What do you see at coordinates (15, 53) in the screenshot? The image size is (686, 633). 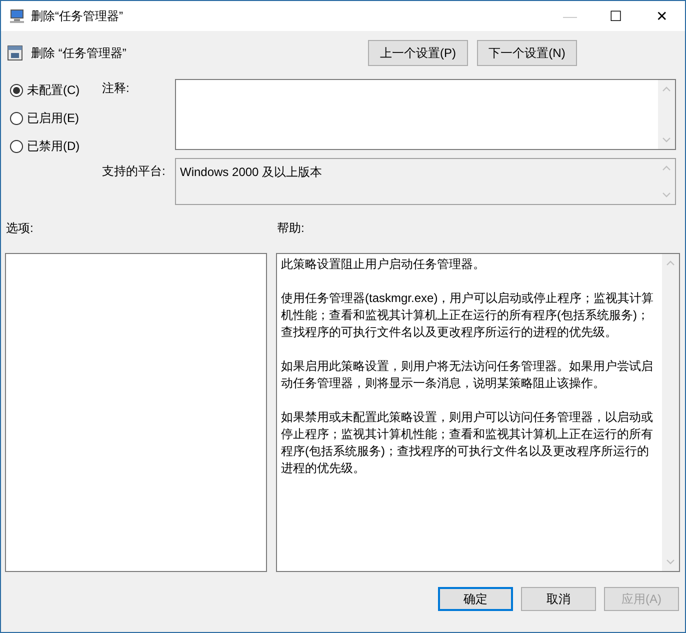 I see `policy-icon` at bounding box center [15, 53].